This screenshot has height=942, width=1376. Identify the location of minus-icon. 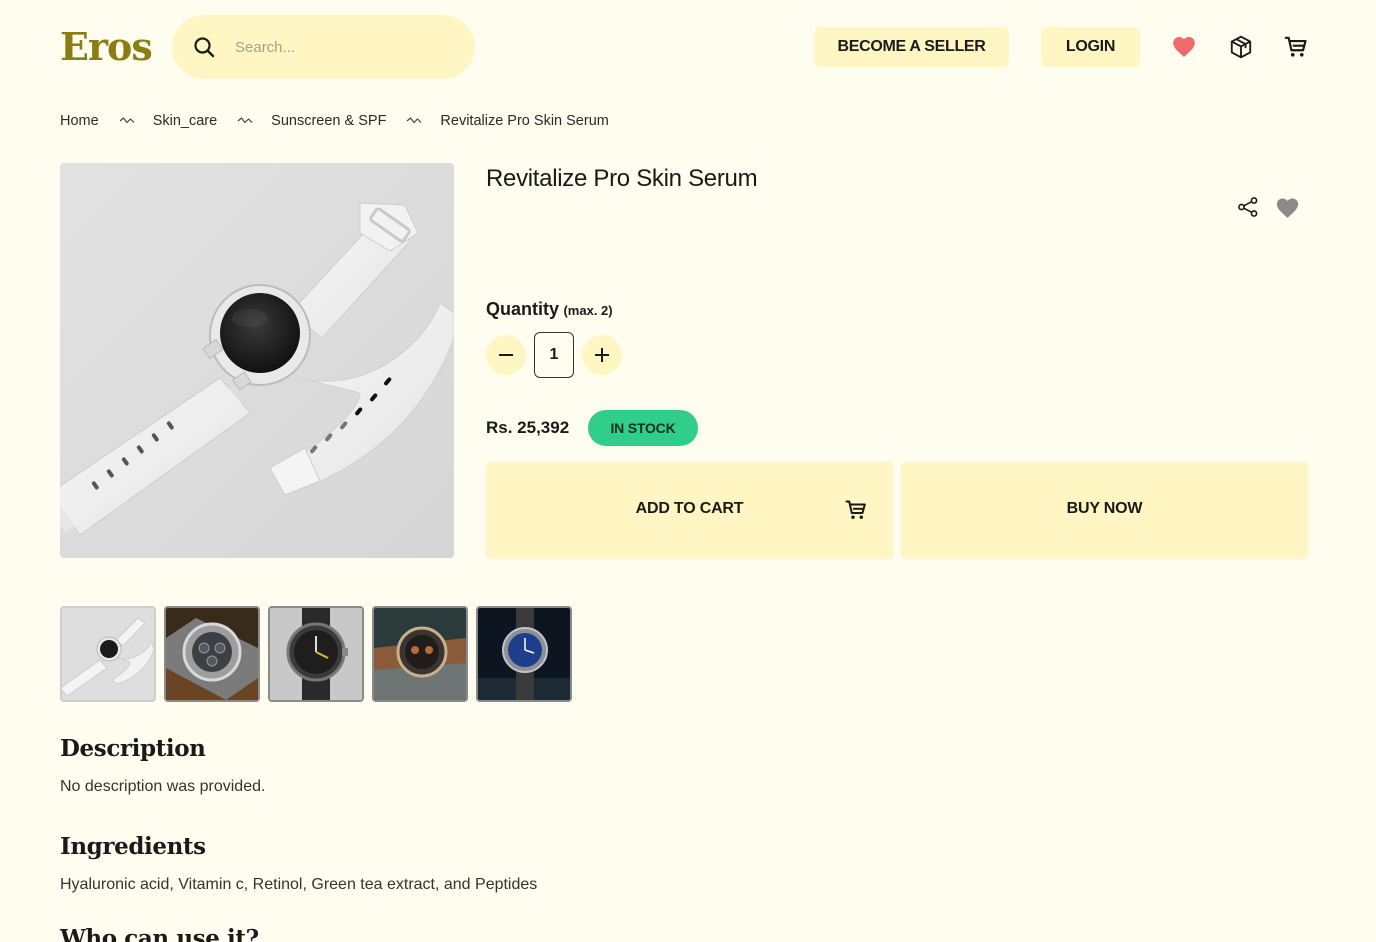
(506, 355).